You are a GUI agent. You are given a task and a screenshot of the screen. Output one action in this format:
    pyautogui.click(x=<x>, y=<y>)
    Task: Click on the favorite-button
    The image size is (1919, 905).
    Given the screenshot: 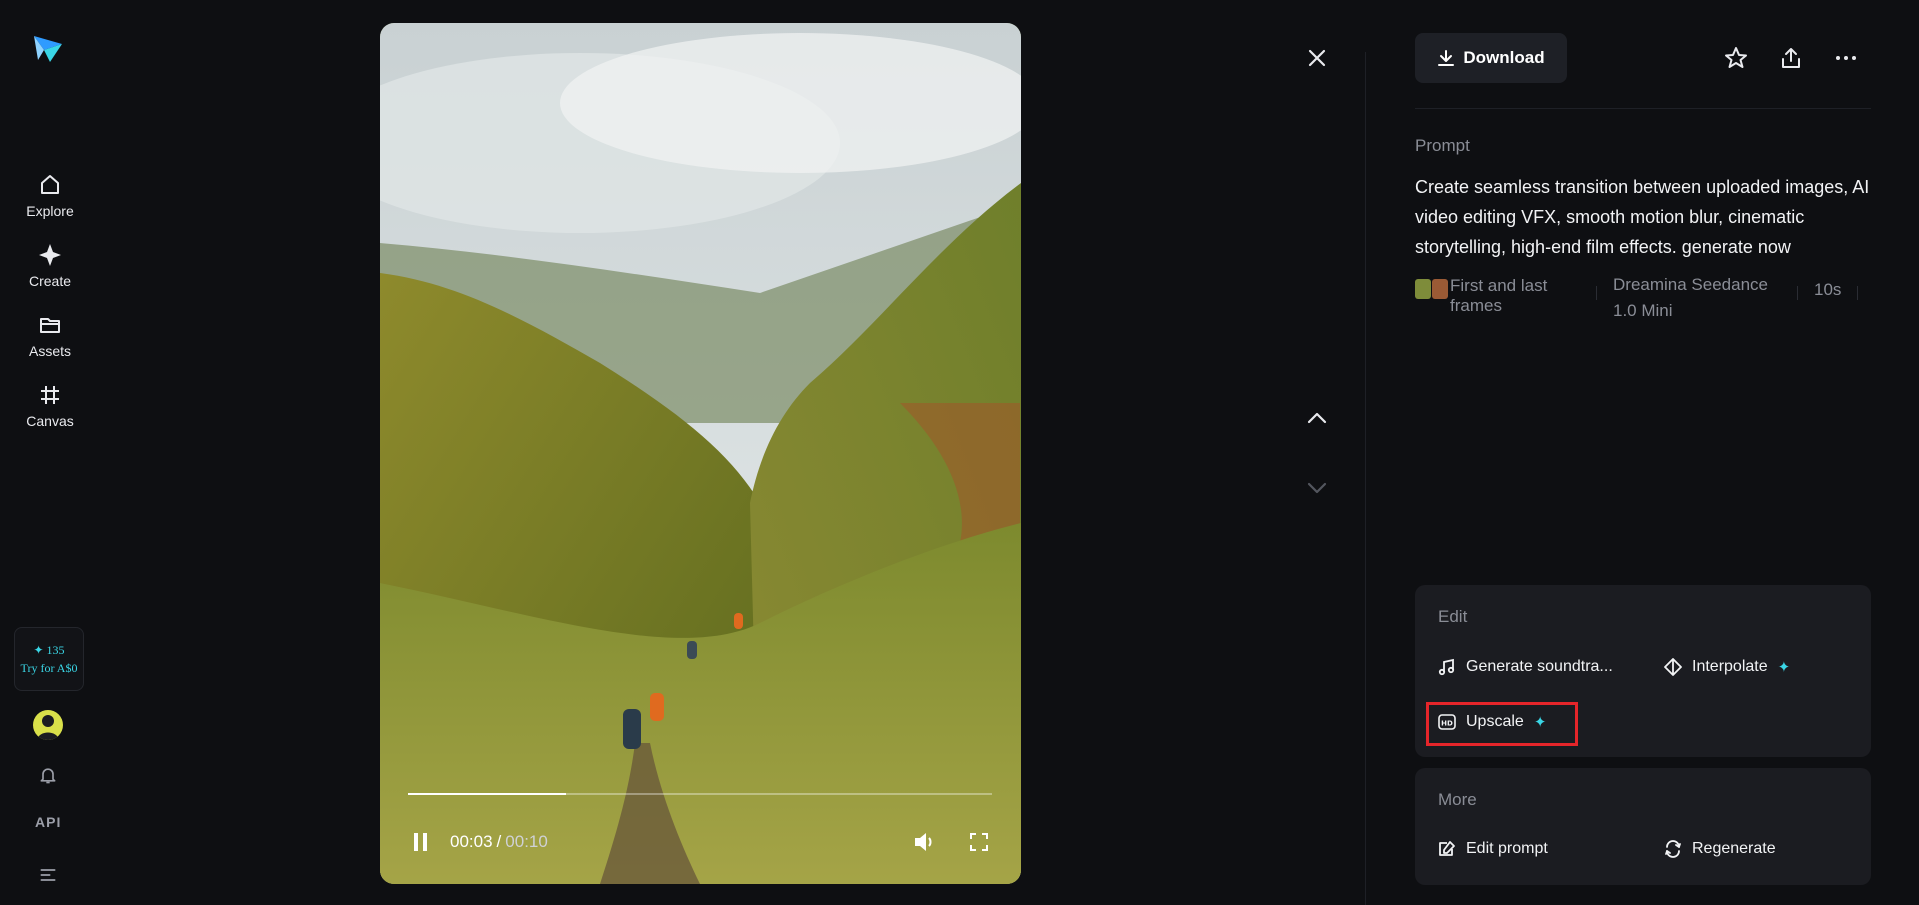 What is the action you would take?
    pyautogui.click(x=1736, y=58)
    